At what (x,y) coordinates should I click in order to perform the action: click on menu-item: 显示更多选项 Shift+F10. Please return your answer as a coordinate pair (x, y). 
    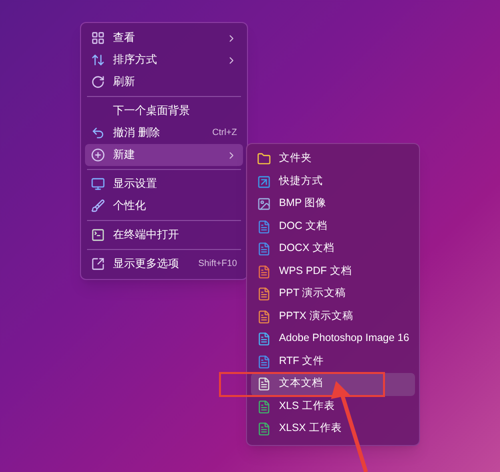
    Looking at the image, I should click on (164, 264).